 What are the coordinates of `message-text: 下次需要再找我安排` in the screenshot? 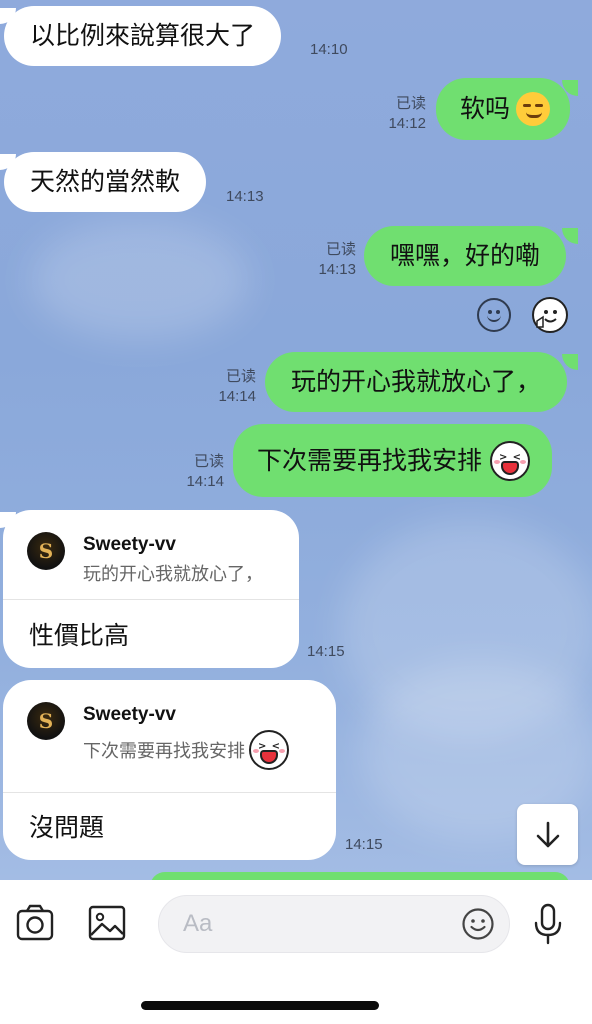 It's located at (370, 460).